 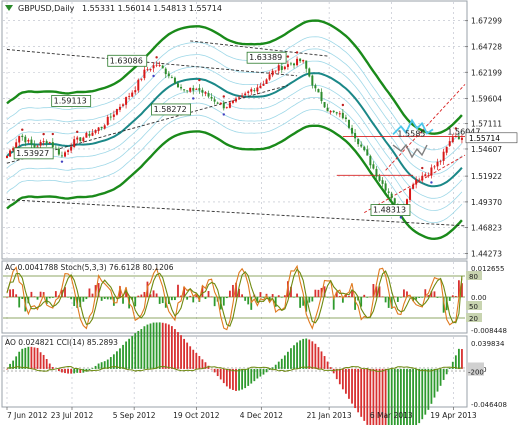 I want to click on current-price-label: 1.55714, so click(x=484, y=138).